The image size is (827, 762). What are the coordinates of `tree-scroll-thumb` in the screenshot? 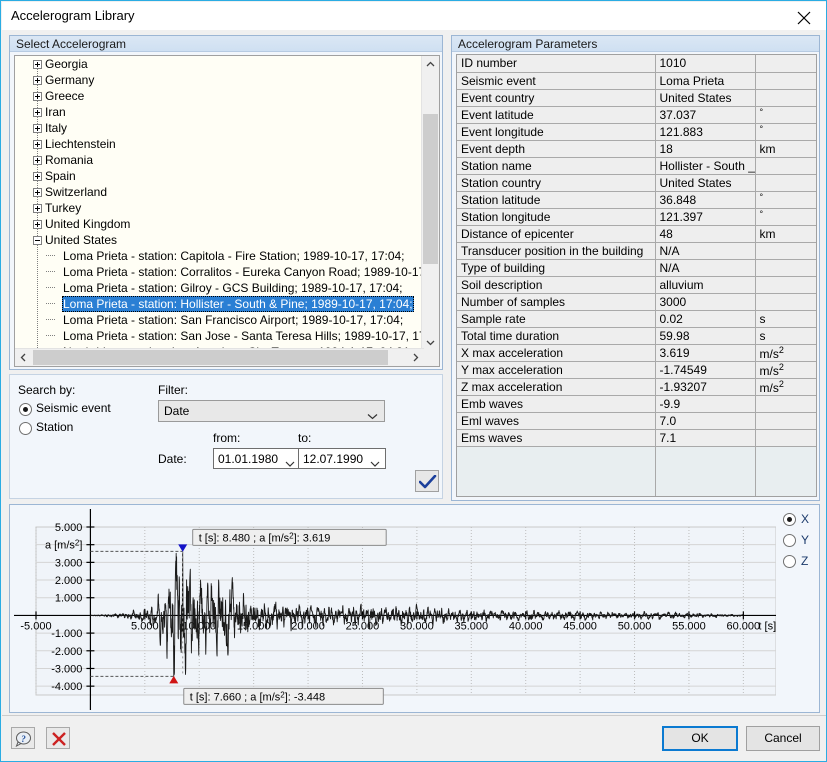 It's located at (430, 189).